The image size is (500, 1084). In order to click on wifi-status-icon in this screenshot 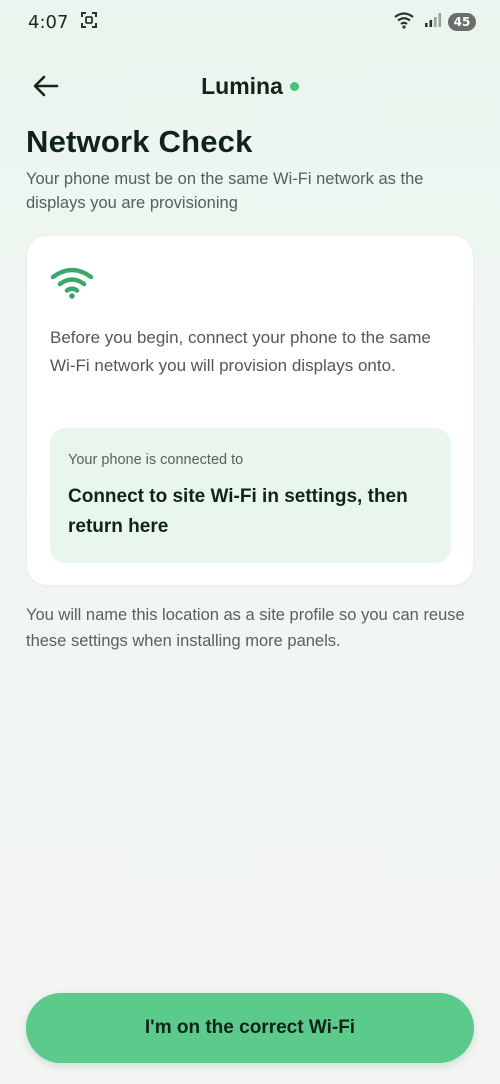, I will do `click(406, 22)`.